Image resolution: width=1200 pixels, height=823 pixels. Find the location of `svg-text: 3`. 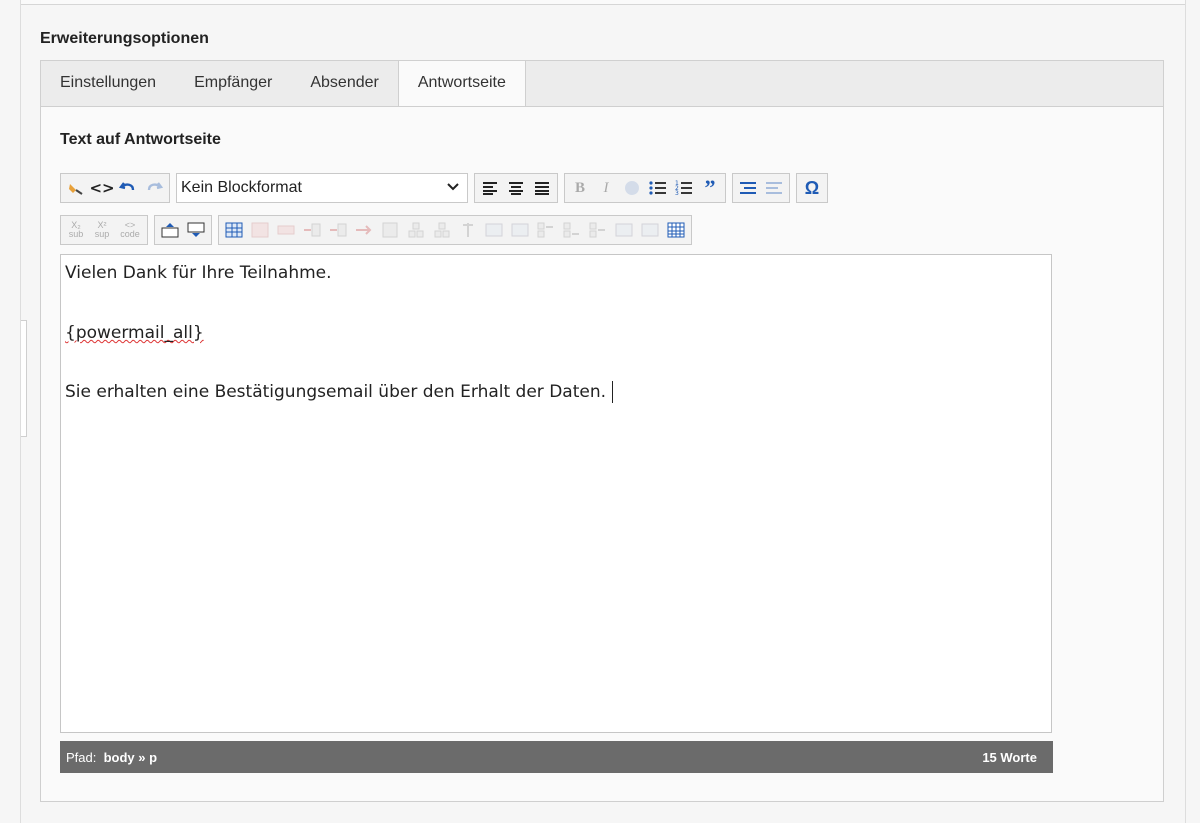

svg-text: 3 is located at coordinates (677, 193).